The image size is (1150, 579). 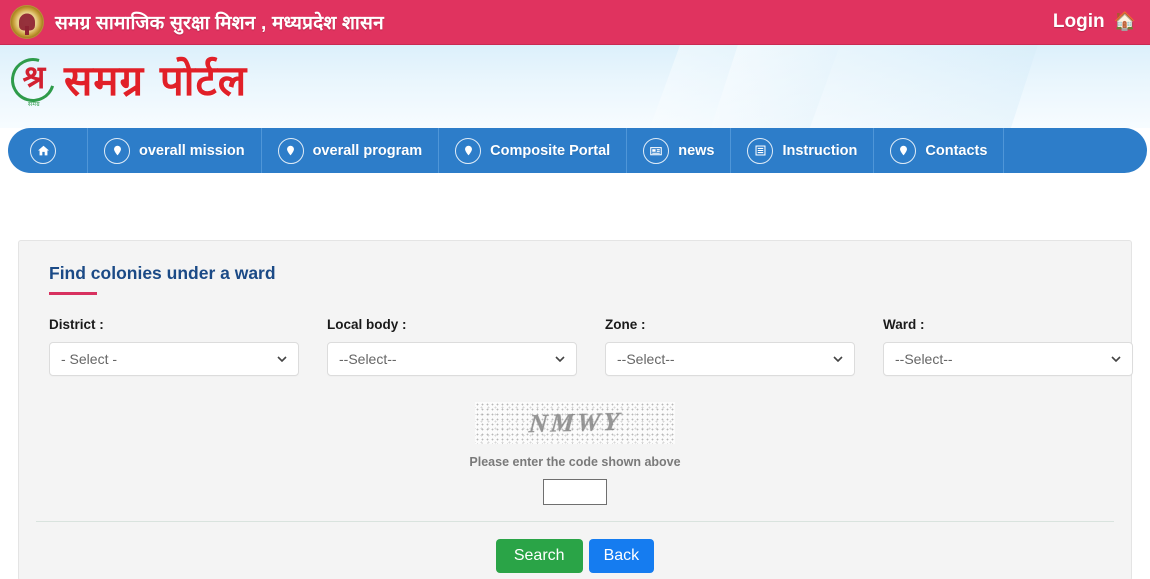 What do you see at coordinates (89, 359) in the screenshot?
I see `district-select-value: - Select -` at bounding box center [89, 359].